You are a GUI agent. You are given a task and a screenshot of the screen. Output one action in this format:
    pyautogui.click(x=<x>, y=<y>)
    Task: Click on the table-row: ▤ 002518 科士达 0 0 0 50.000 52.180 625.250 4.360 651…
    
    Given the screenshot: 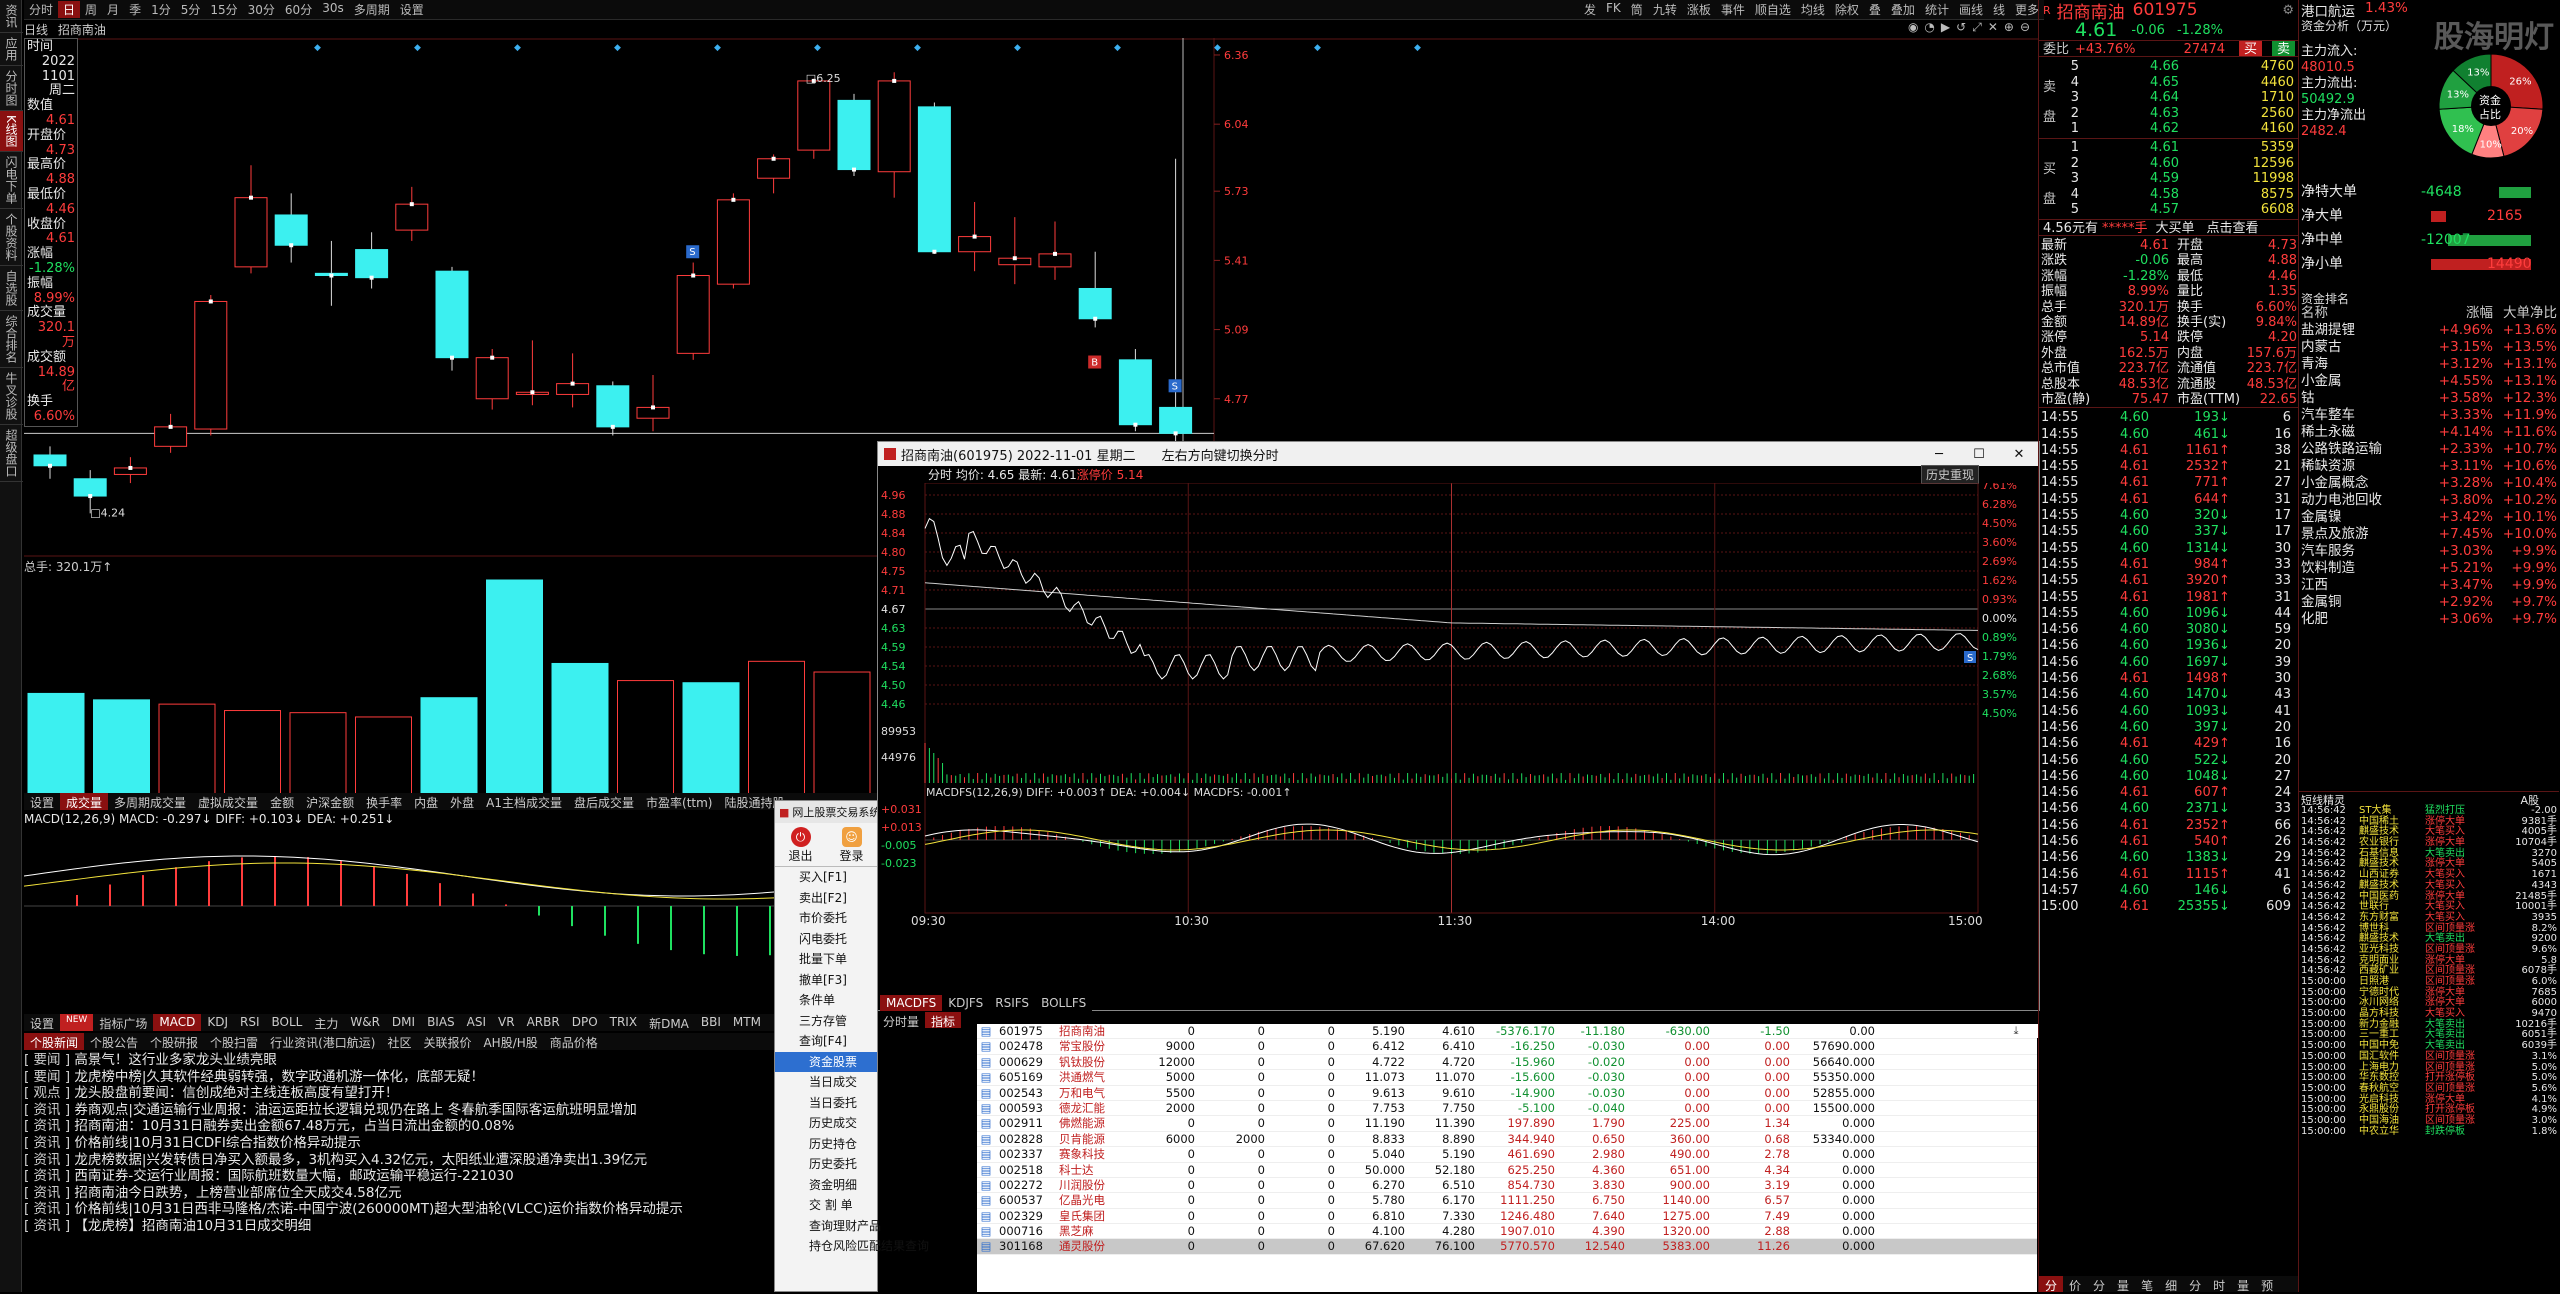 What is the action you would take?
    pyautogui.click(x=1507, y=1170)
    